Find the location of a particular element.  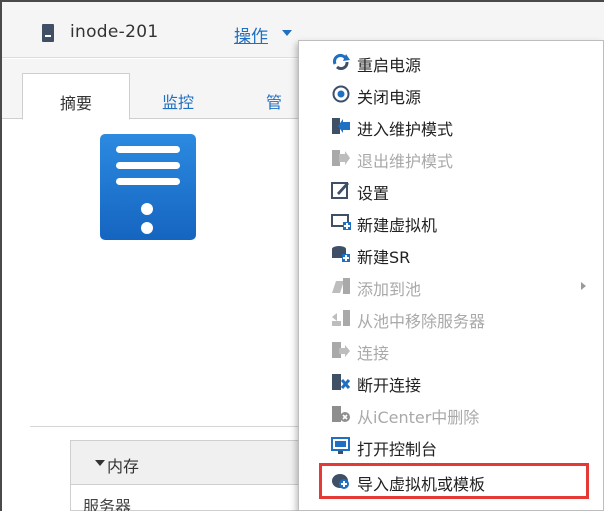

menu-item-label: 打开控制台 is located at coordinates (397, 449).